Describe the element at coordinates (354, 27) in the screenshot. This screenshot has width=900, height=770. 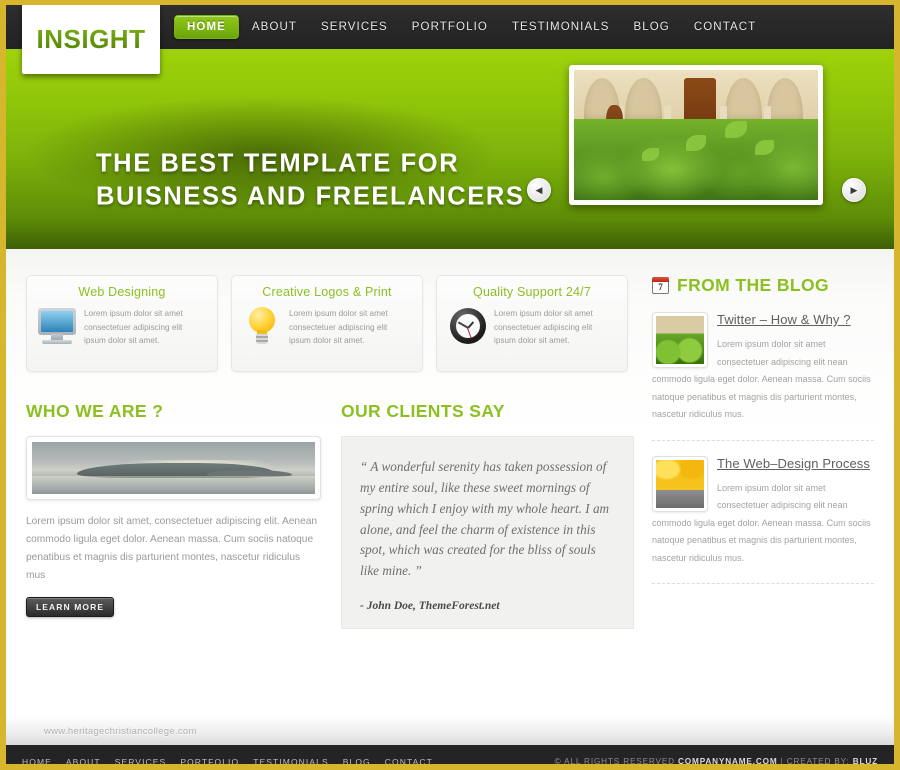
I see `nav-item-services: SERVICES` at that location.